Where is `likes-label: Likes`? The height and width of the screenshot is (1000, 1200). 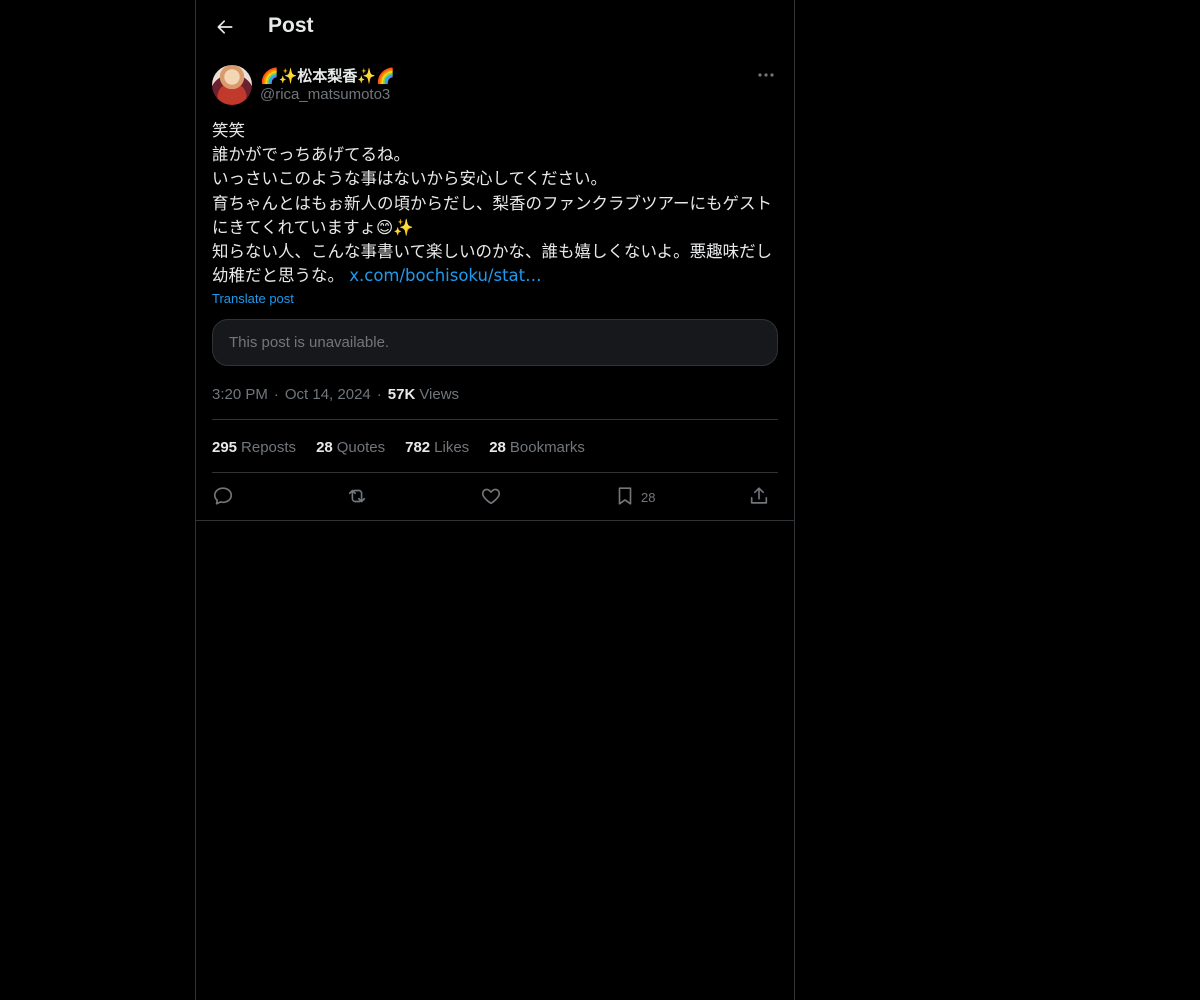 likes-label: Likes is located at coordinates (452, 447).